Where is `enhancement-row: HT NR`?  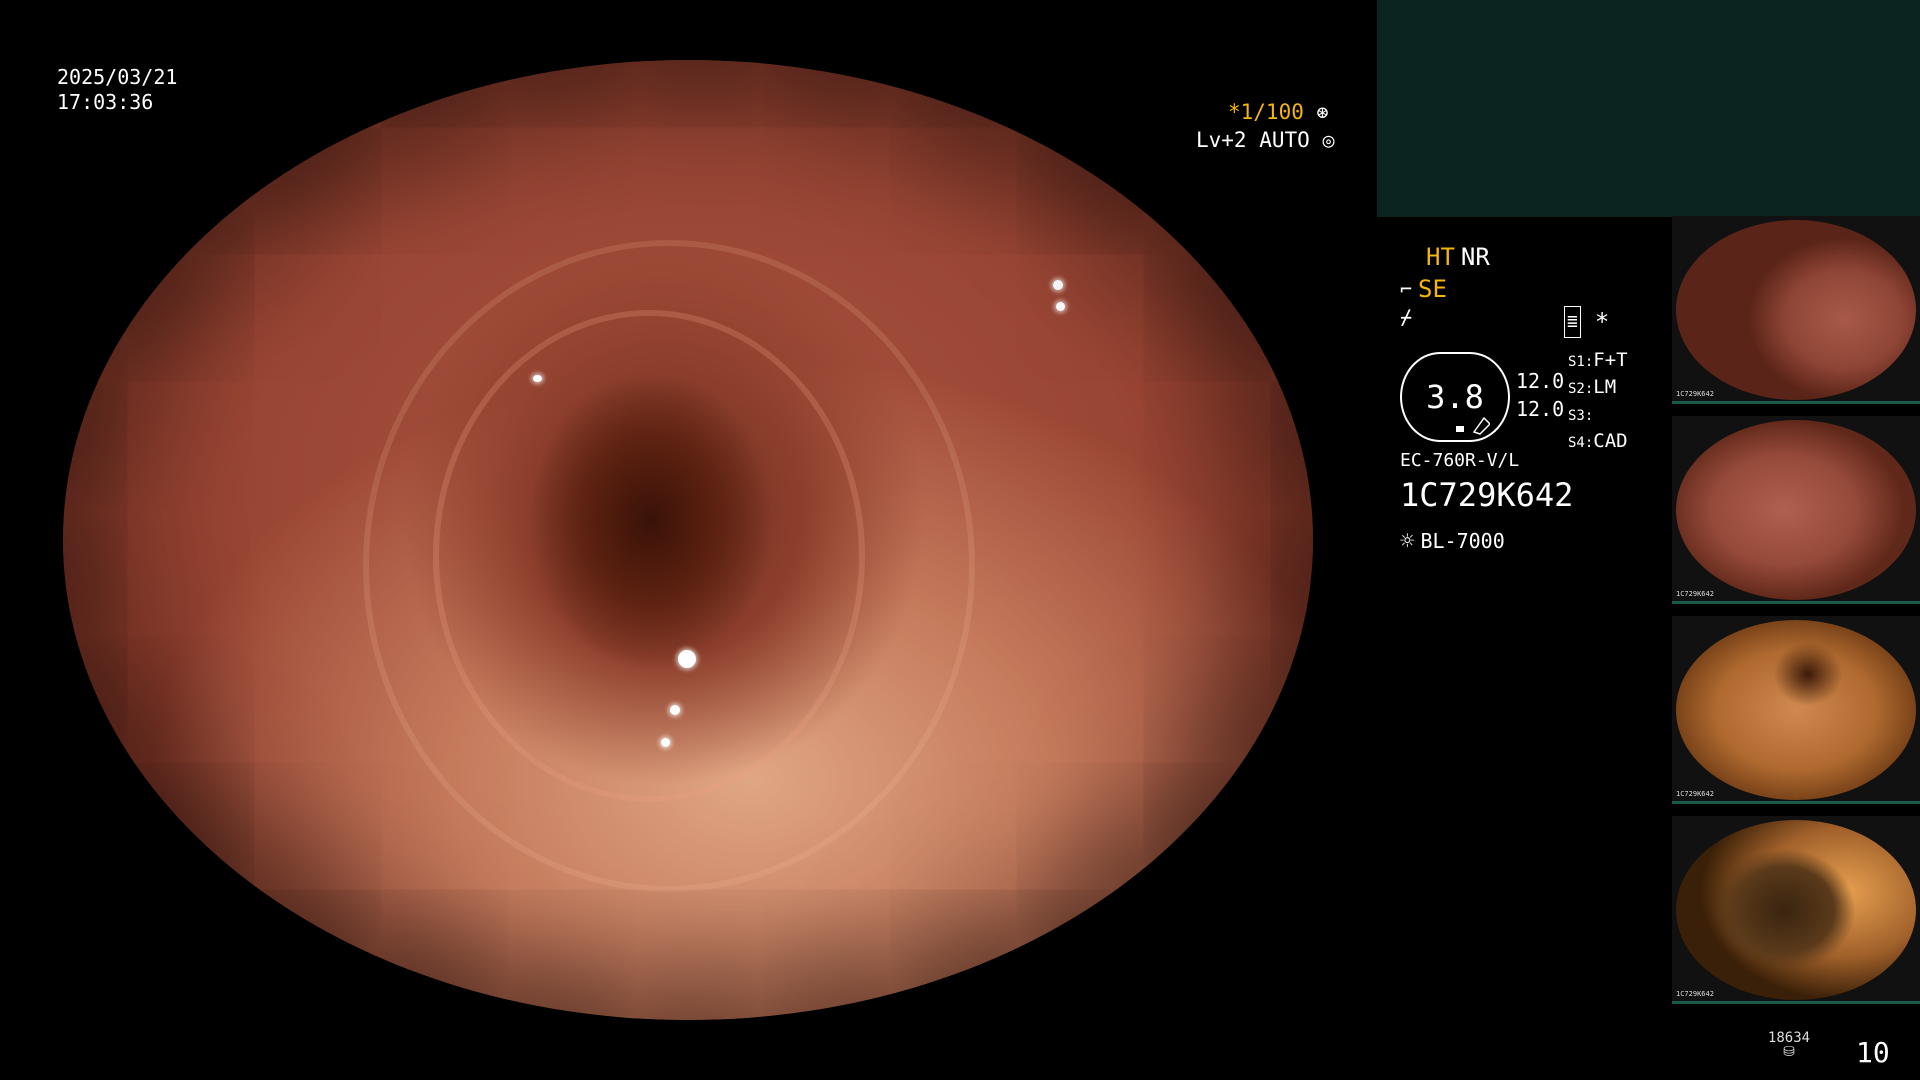
enhancement-row: HT NR is located at coordinates (1458, 257).